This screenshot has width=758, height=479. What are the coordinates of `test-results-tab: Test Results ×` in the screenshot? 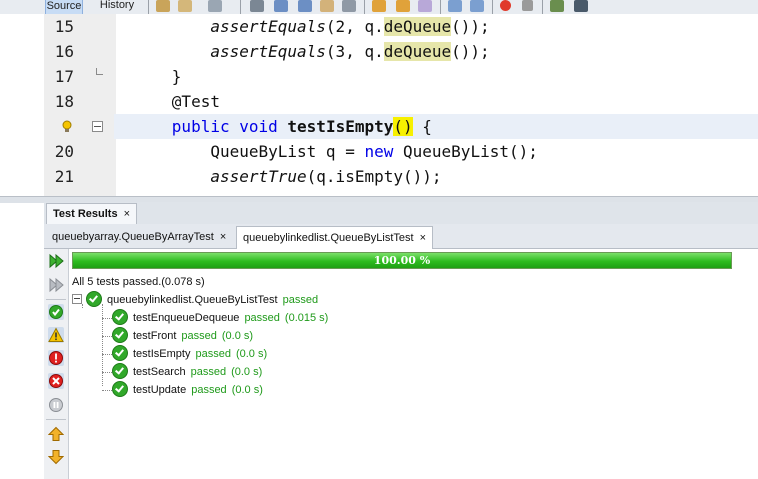 It's located at (92, 214).